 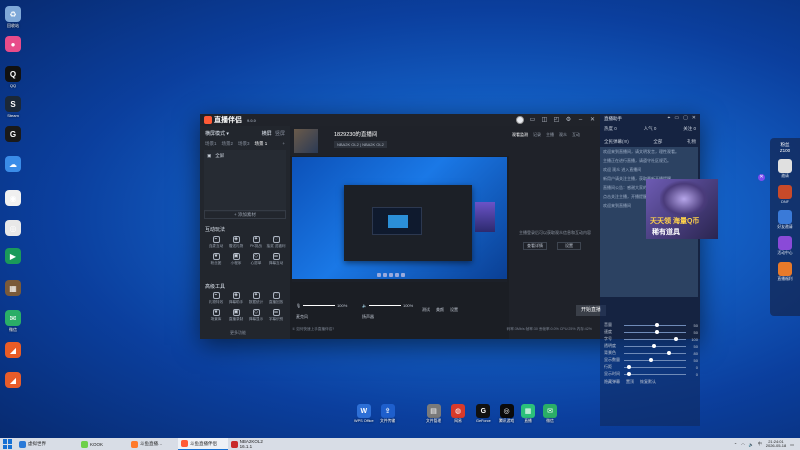 I want to click on interact-item: ▣ 小程序, so click(x=236, y=259).